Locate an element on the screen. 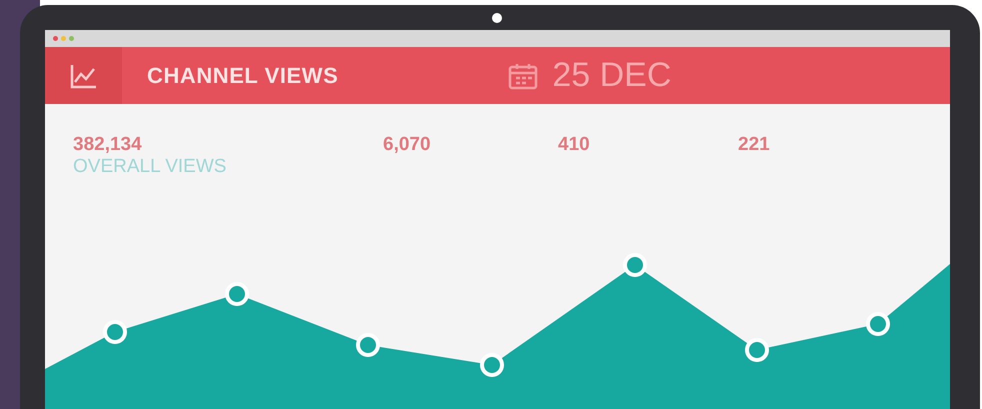 This screenshot has width=982, height=409. calendar-icon is located at coordinates (523, 76).